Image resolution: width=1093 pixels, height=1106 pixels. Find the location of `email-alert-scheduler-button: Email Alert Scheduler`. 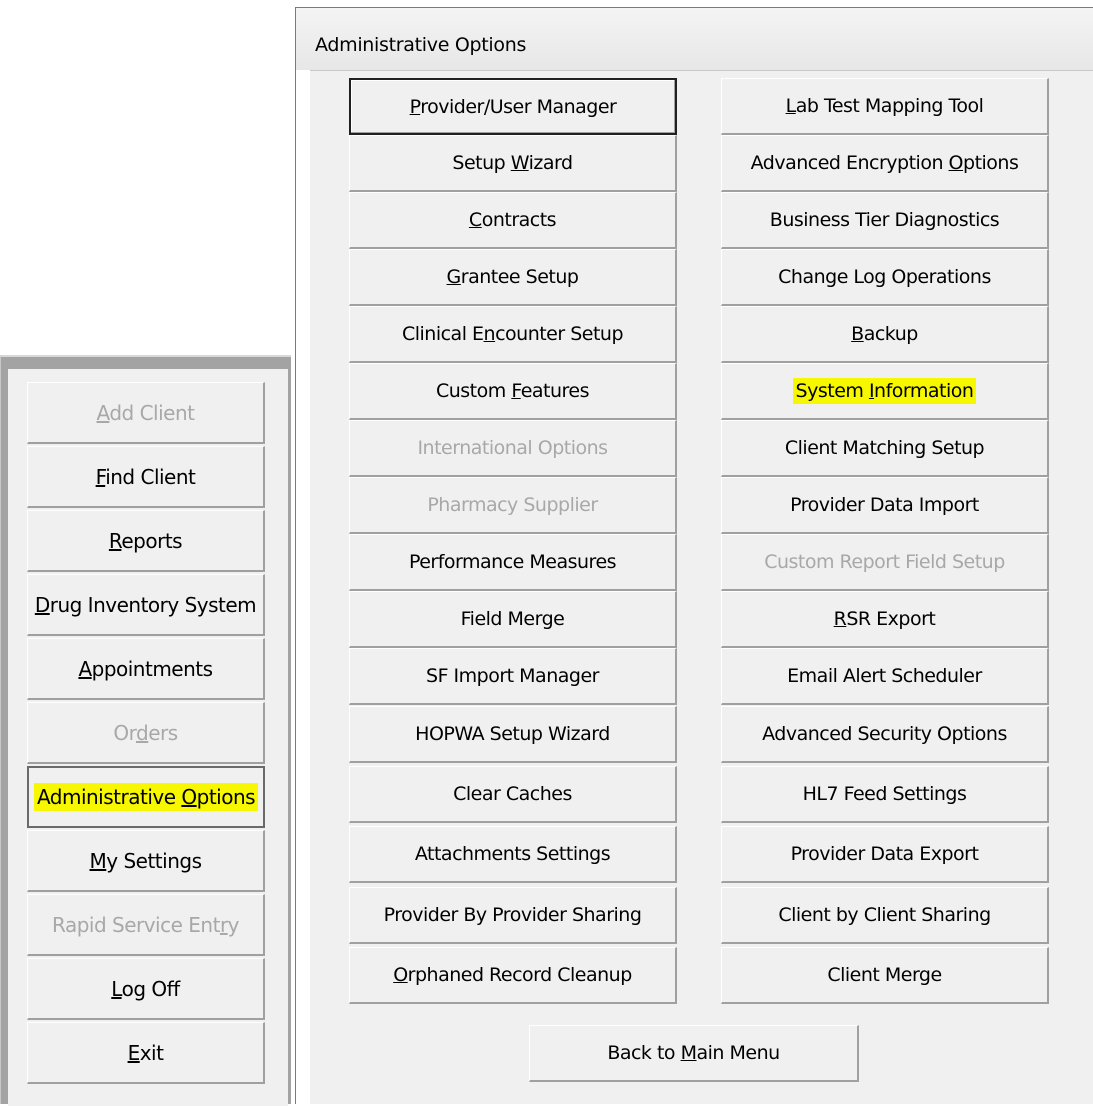

email-alert-scheduler-button: Email Alert Scheduler is located at coordinates (885, 676).